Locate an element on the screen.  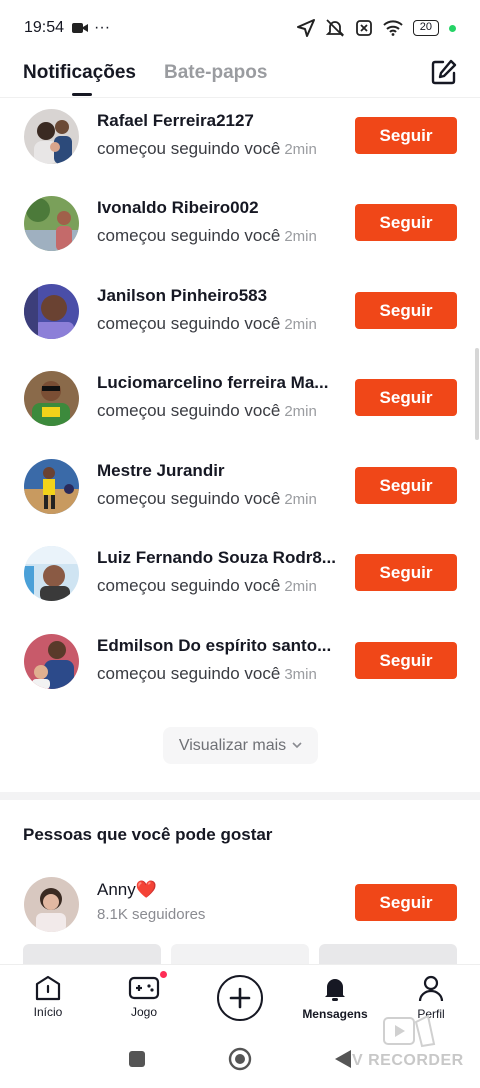
recorder-logo-icon is located at coordinates (409, 1031).